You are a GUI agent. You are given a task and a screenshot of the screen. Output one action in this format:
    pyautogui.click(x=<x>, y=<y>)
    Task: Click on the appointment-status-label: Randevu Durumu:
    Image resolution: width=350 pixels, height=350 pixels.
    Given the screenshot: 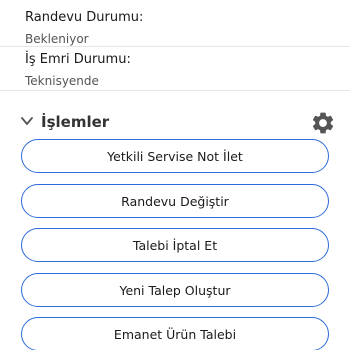 What is the action you would take?
    pyautogui.click(x=84, y=17)
    